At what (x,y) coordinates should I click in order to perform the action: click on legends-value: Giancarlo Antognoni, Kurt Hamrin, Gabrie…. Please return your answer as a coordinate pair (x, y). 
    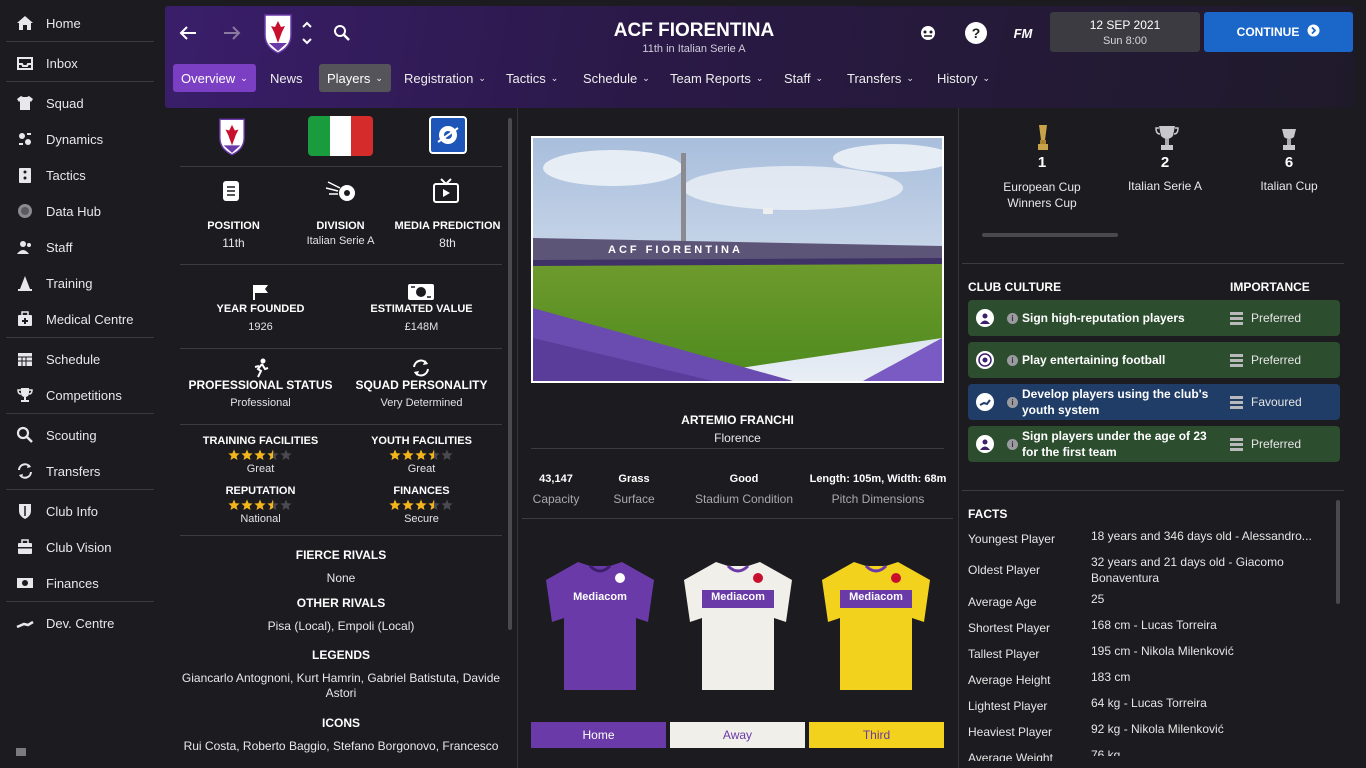
    Looking at the image, I should click on (341, 686).